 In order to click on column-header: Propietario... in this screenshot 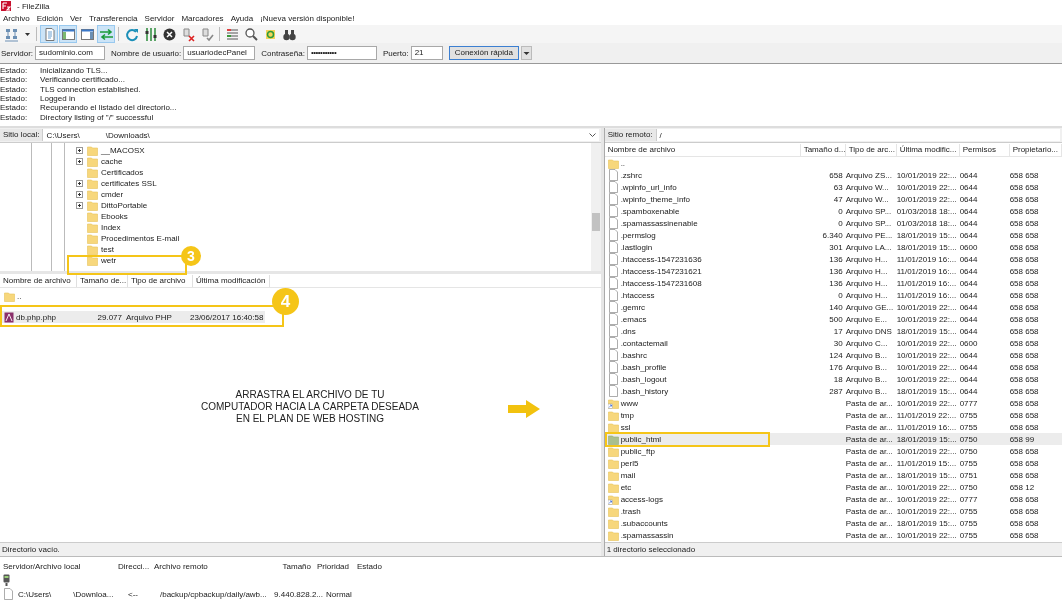, I will do `click(1035, 149)`.